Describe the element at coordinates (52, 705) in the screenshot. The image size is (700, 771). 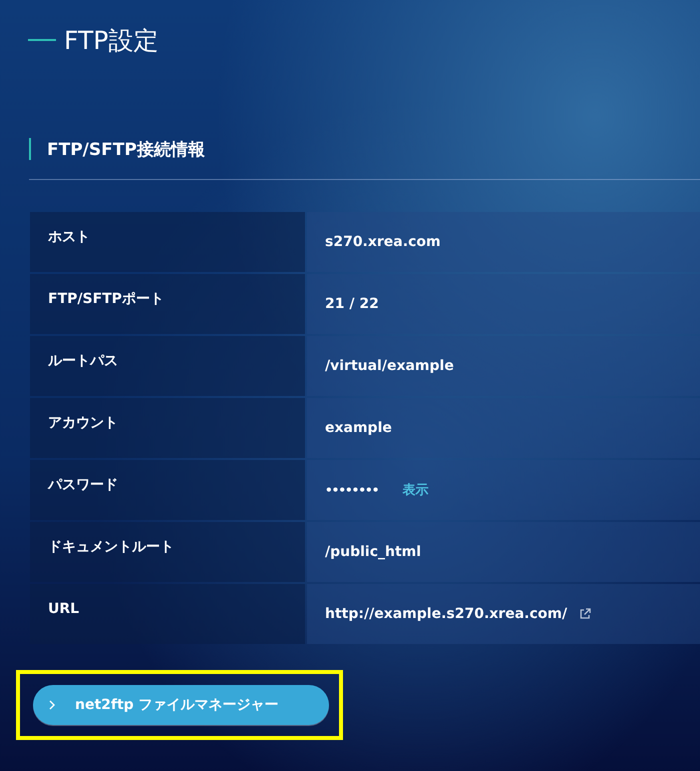
I see `chevron-icon` at that location.